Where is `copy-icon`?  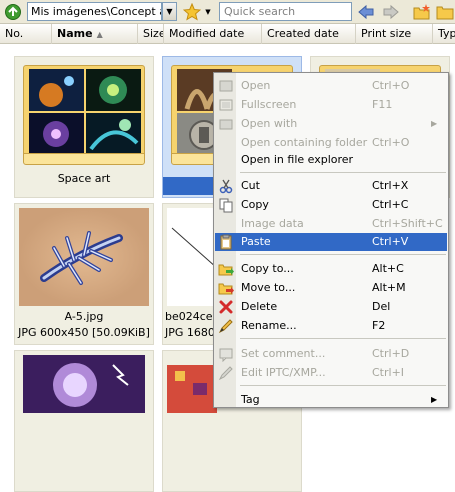
copy-icon is located at coordinates (226, 205).